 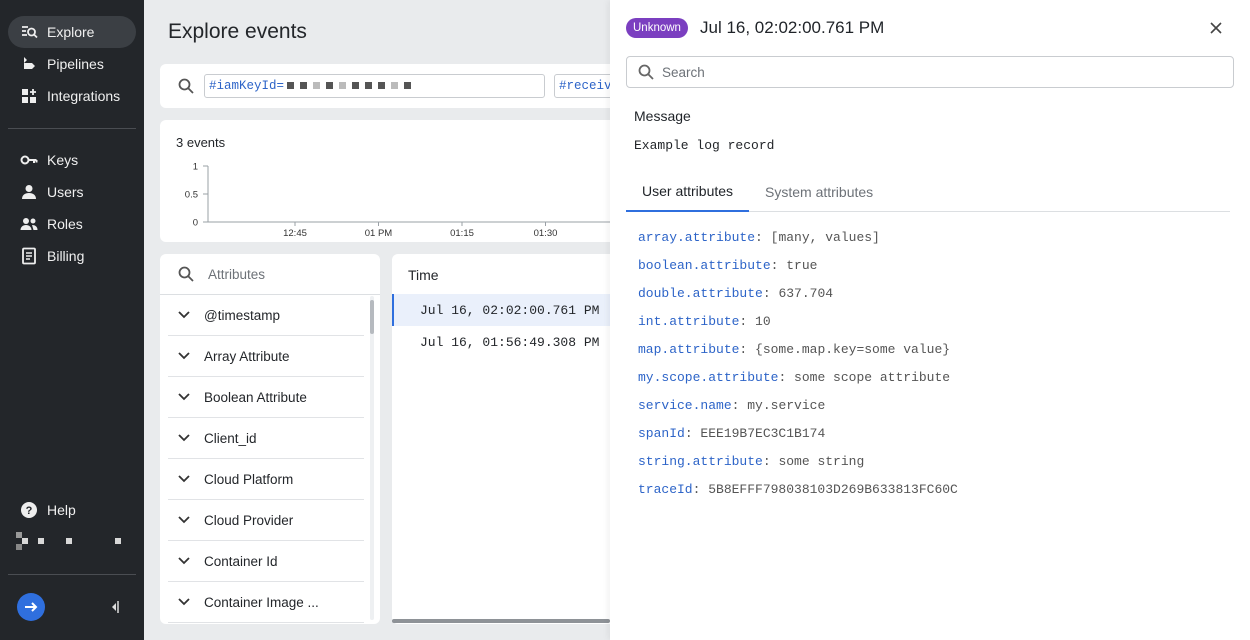 I want to click on help-icon: ?, so click(x=29, y=510).